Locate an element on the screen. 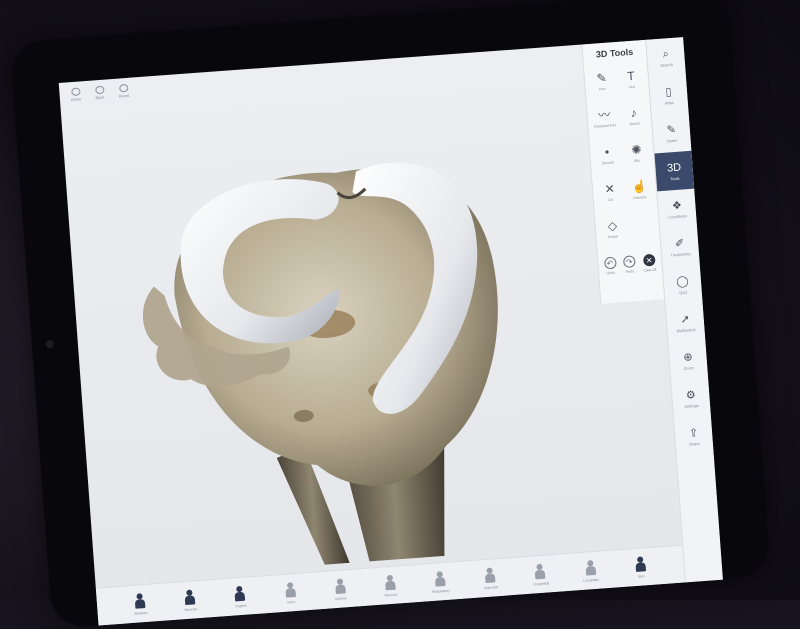 Image resolution: width=800 pixels, height=629 pixels. home-icon is located at coordinates (75, 92).